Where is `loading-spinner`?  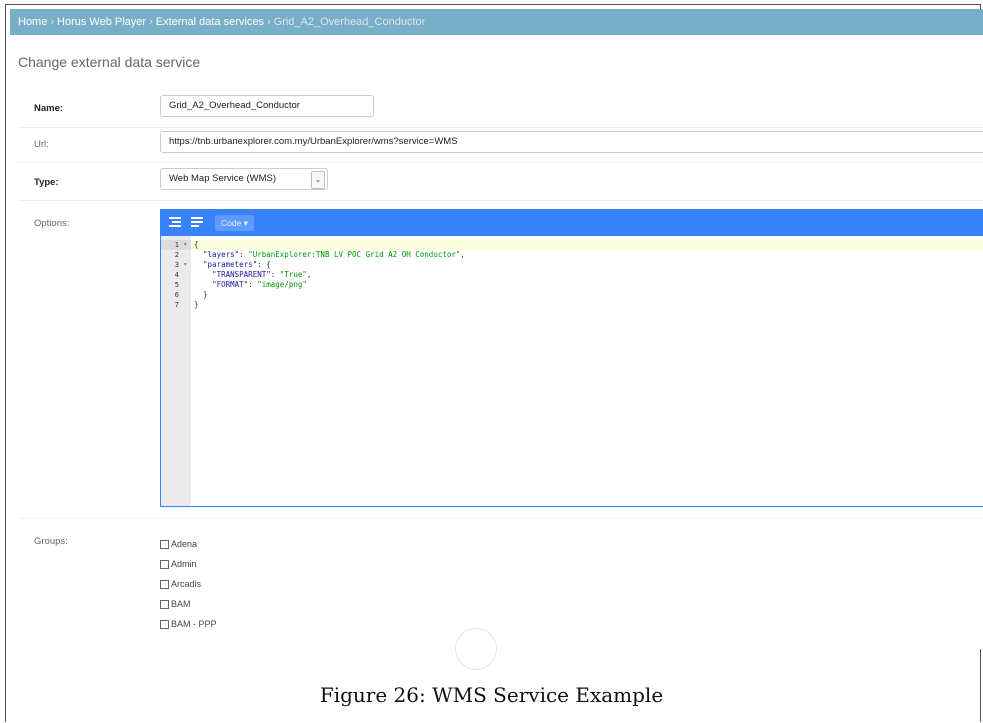 loading-spinner is located at coordinates (476, 649).